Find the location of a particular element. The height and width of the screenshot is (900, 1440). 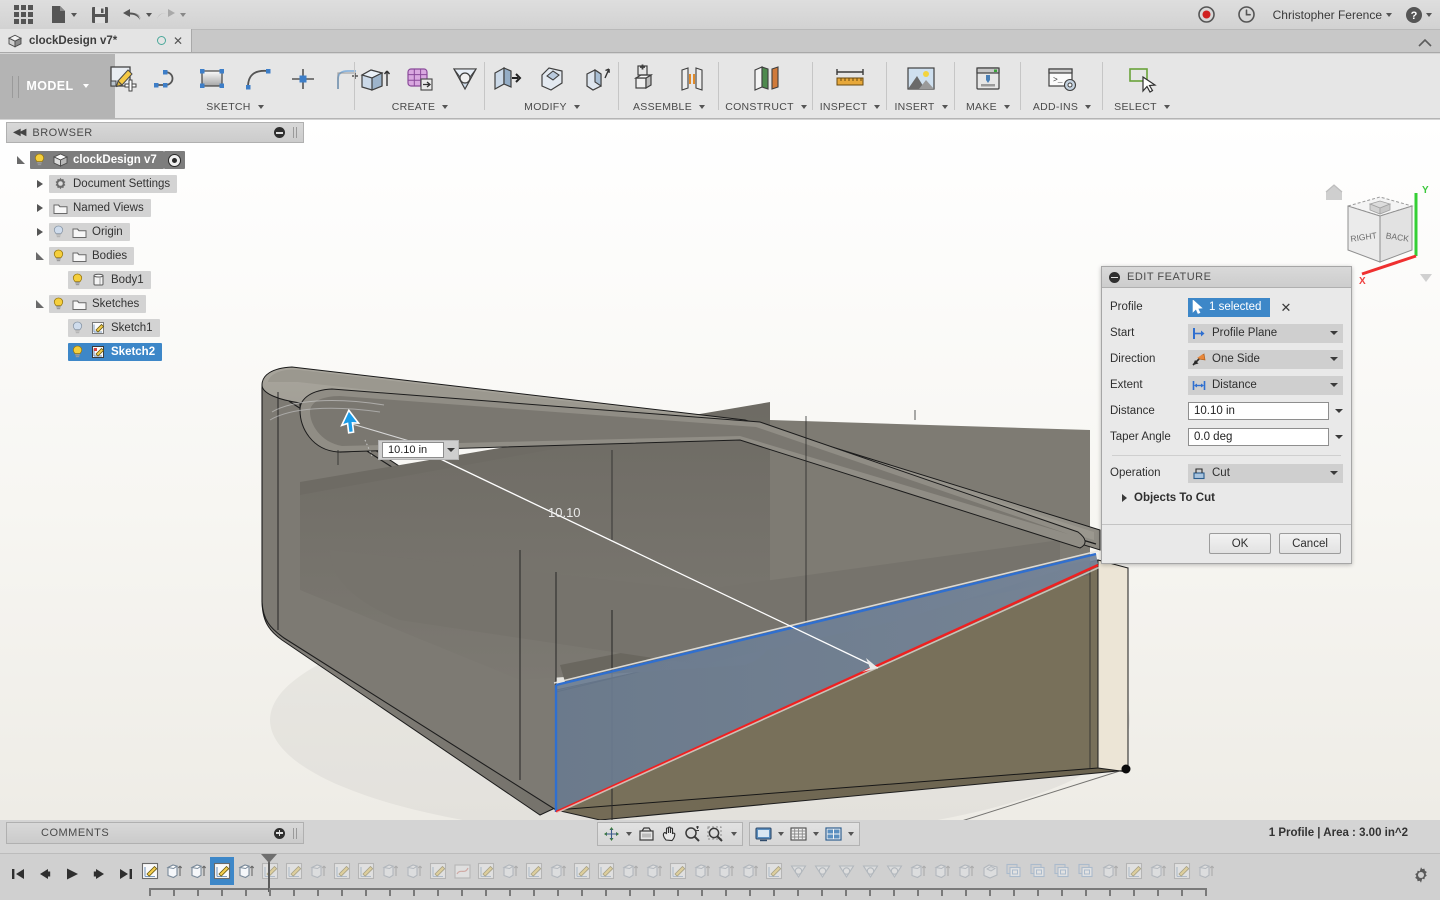

ok-button: OK is located at coordinates (1240, 543).